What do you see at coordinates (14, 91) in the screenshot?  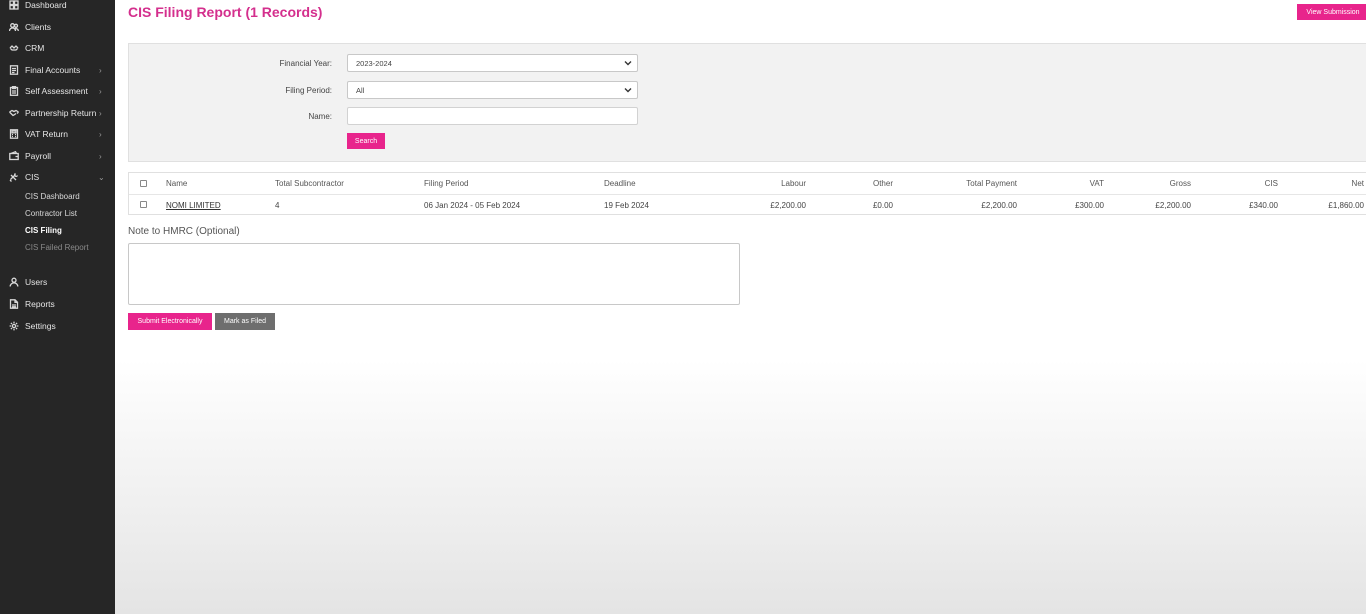 I see `clipboard-icon` at bounding box center [14, 91].